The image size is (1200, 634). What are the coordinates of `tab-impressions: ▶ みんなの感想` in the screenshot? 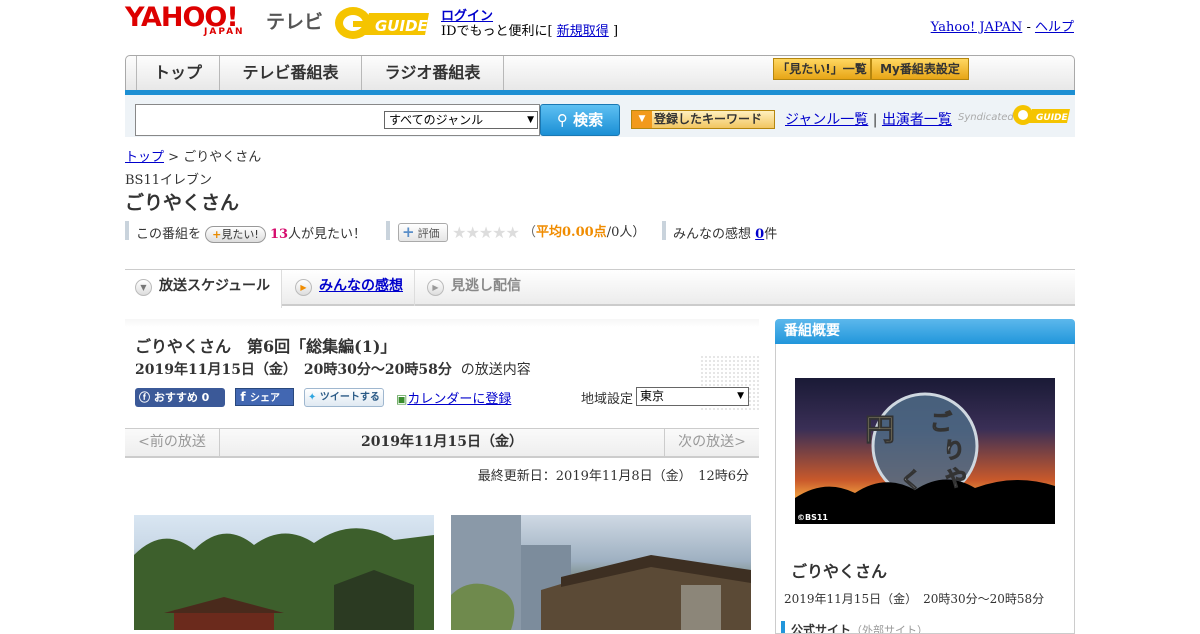 It's located at (350, 288).